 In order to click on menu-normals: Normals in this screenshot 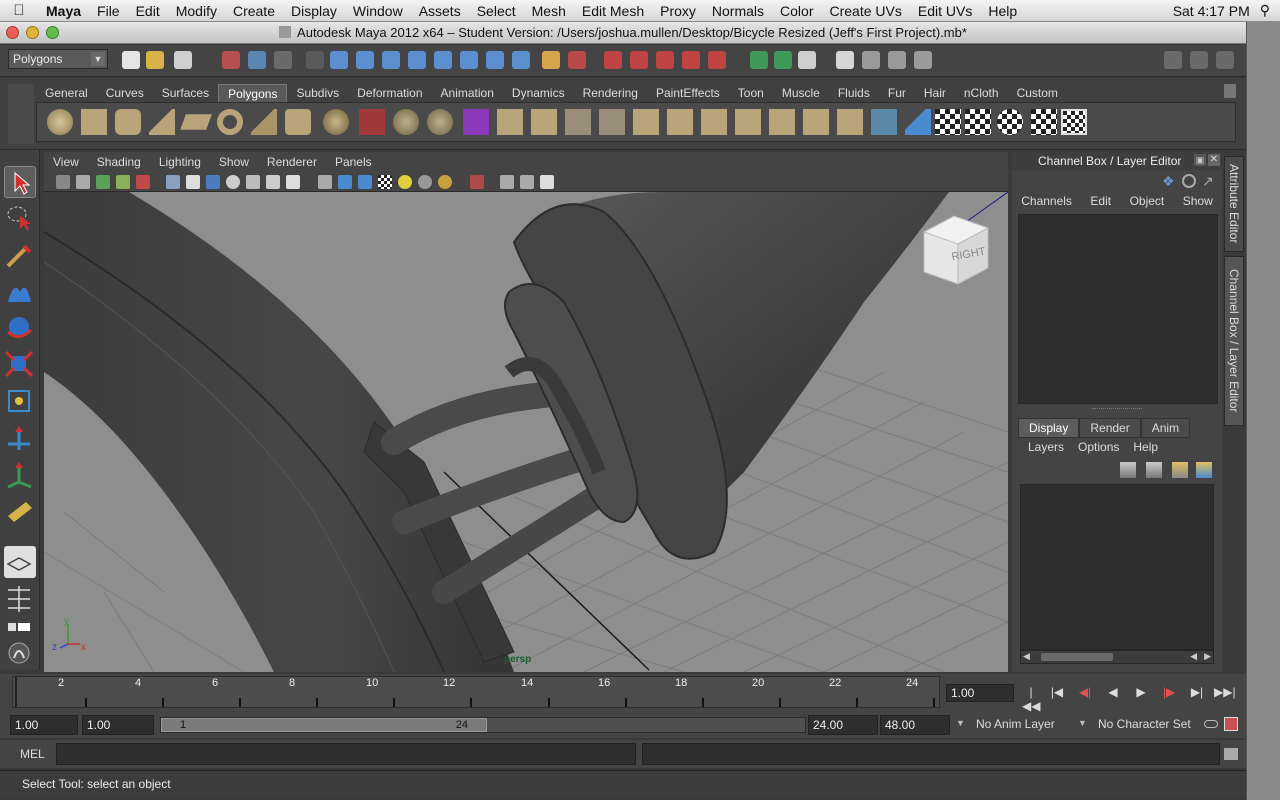, I will do `click(738, 11)`.